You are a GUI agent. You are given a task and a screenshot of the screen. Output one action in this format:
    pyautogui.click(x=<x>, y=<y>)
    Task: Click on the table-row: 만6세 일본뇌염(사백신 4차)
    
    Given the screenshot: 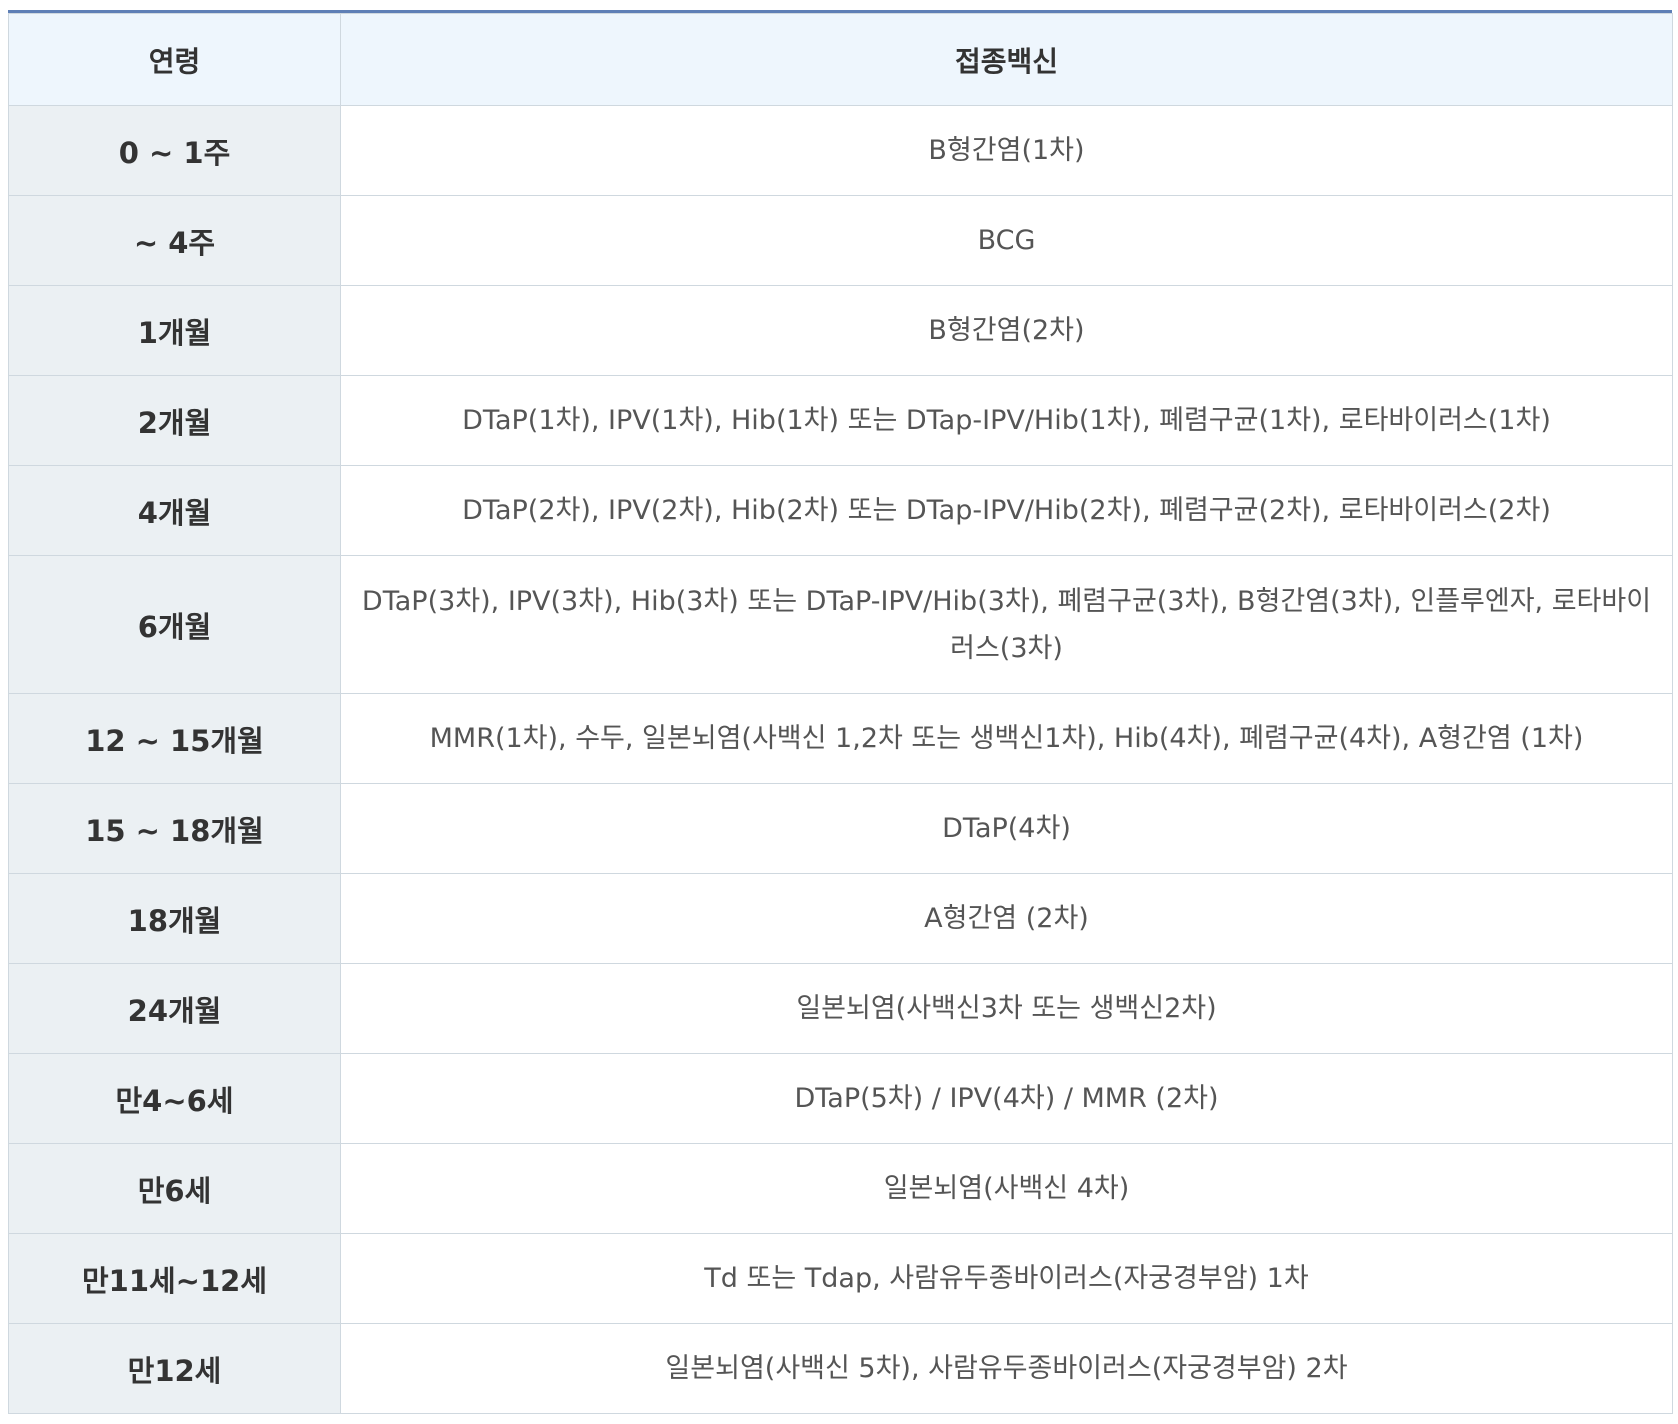 What is the action you would take?
    pyautogui.click(x=840, y=1188)
    